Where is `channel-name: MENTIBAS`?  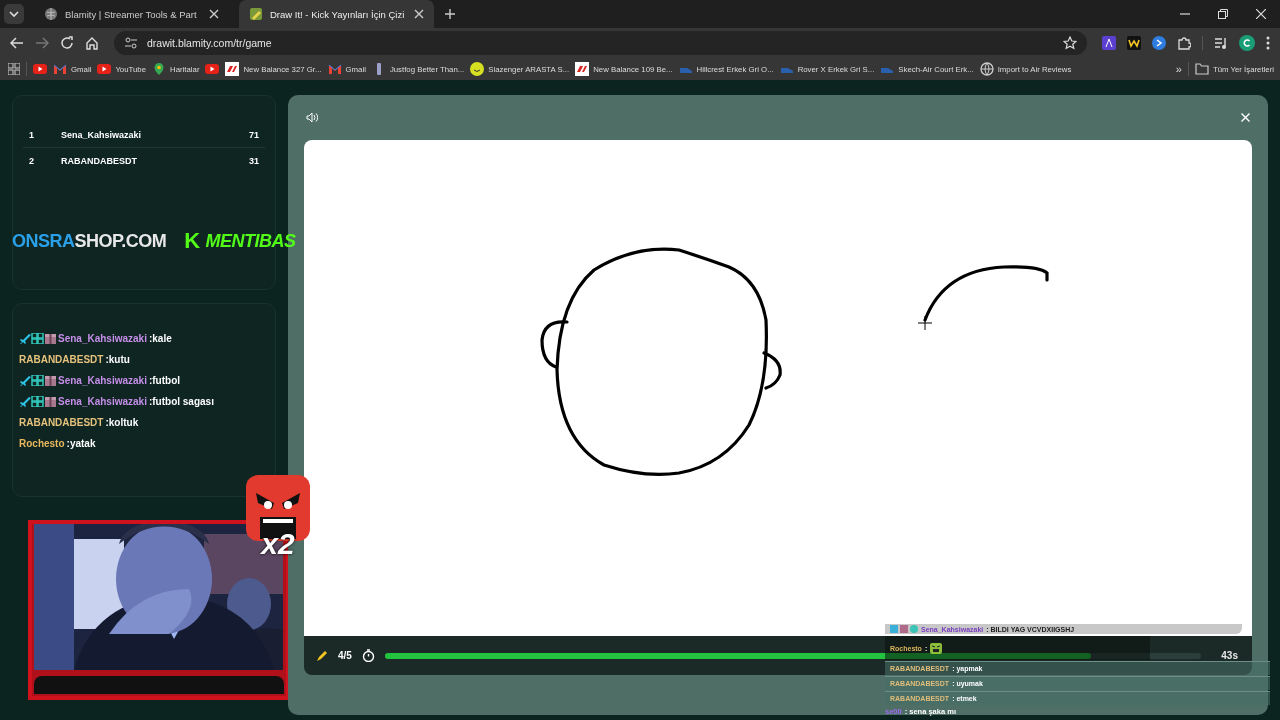
channel-name: MENTIBAS is located at coordinates (250, 241).